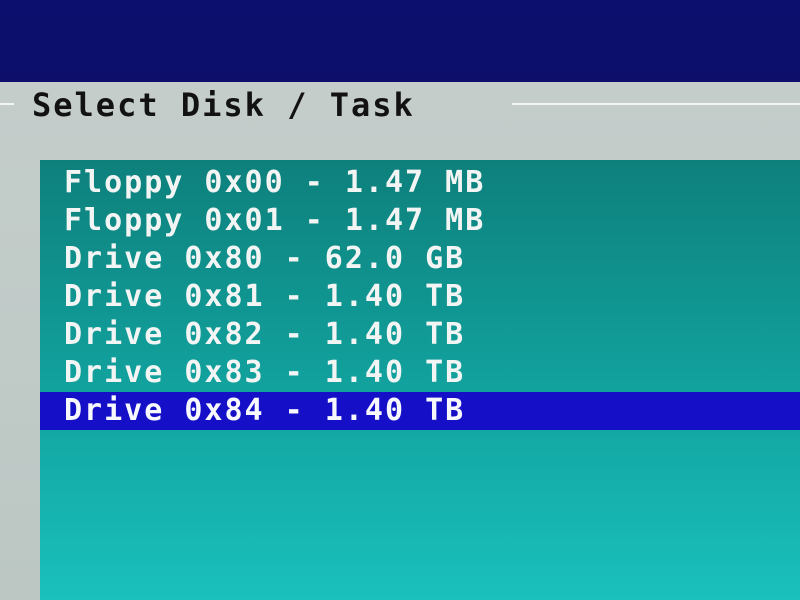  I want to click on disk-item-drive-0x82: Drive 0x82 - 1.40 TB, so click(420, 335).